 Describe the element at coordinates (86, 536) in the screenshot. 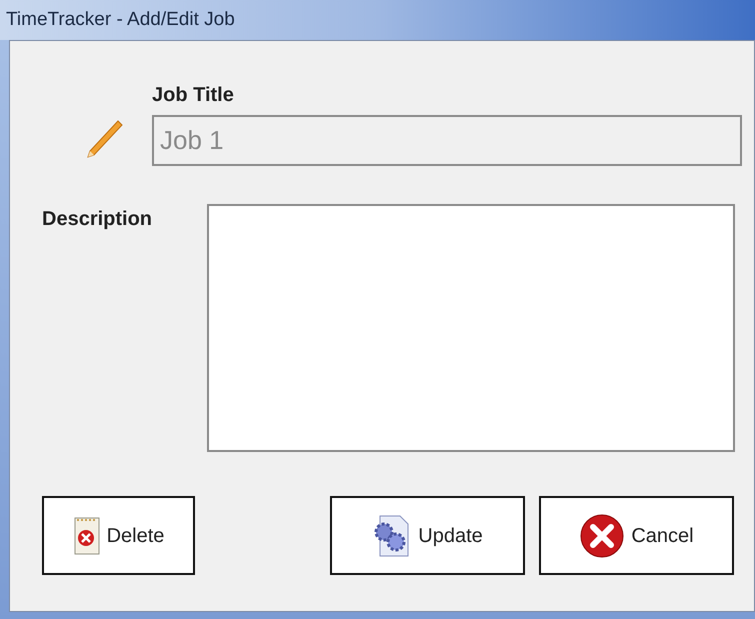

I see `document-delete-icon` at that location.